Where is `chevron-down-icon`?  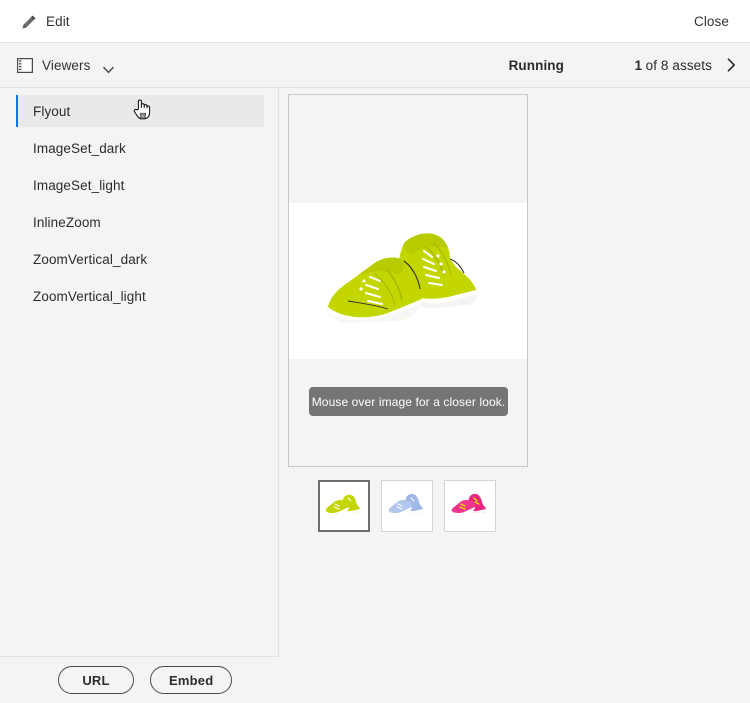 chevron-down-icon is located at coordinates (109, 67).